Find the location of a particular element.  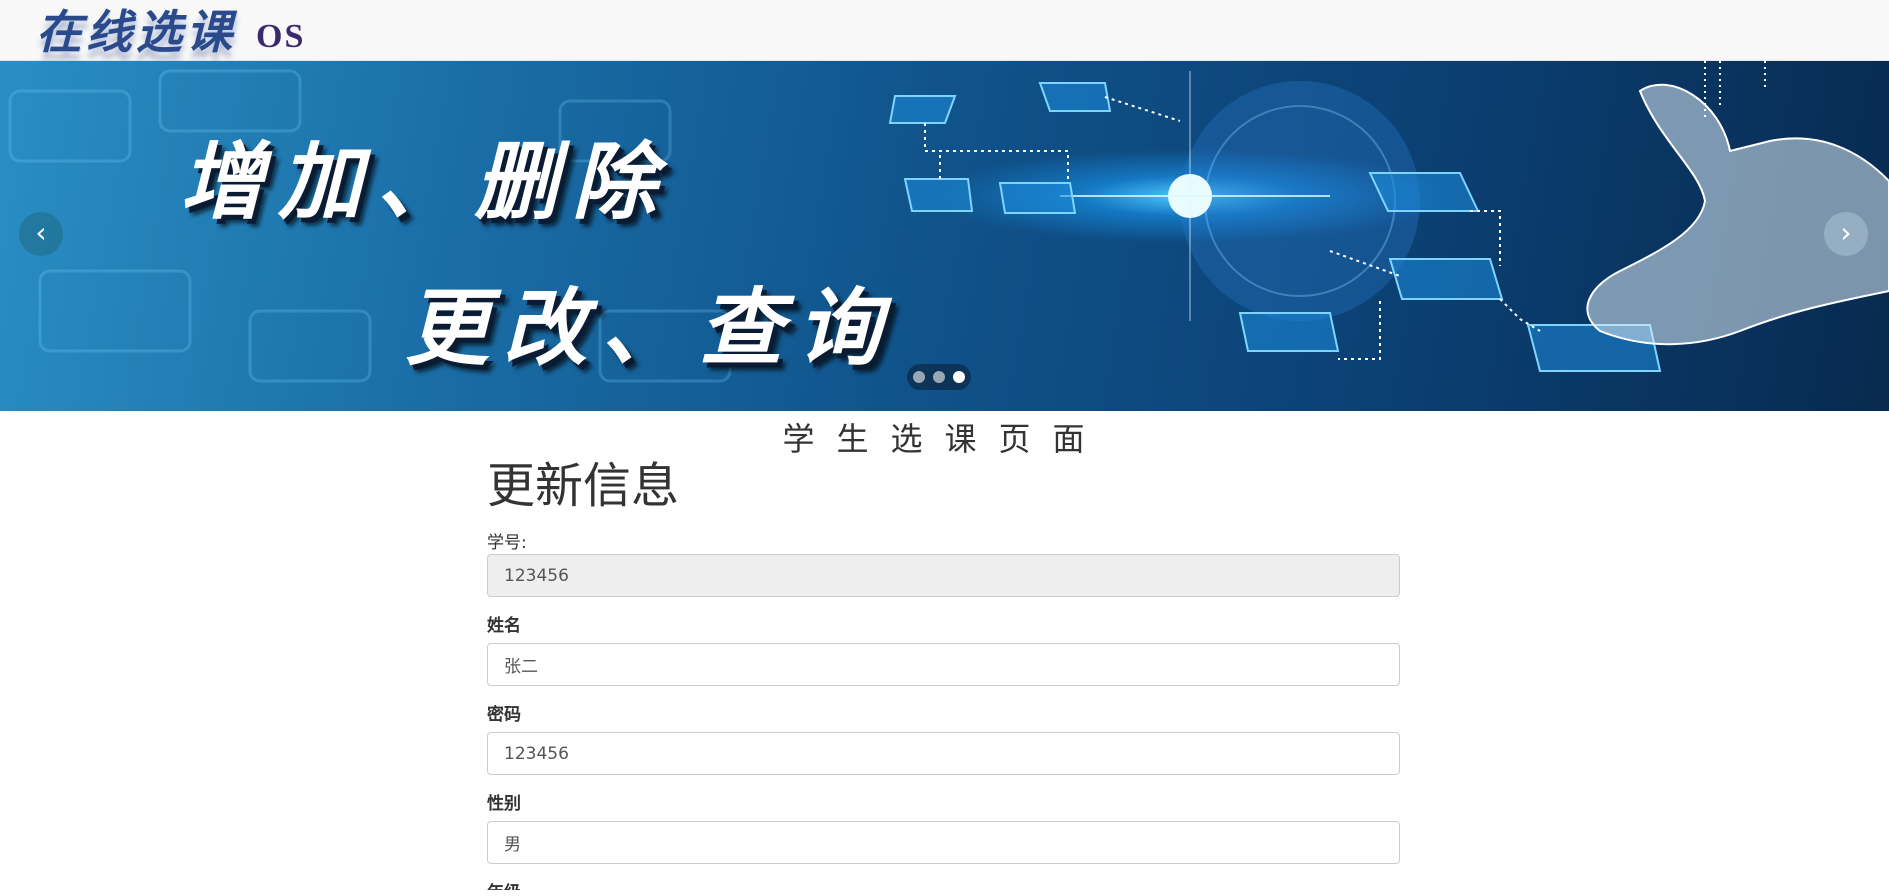

logo-os-text: OS is located at coordinates (281, 36).